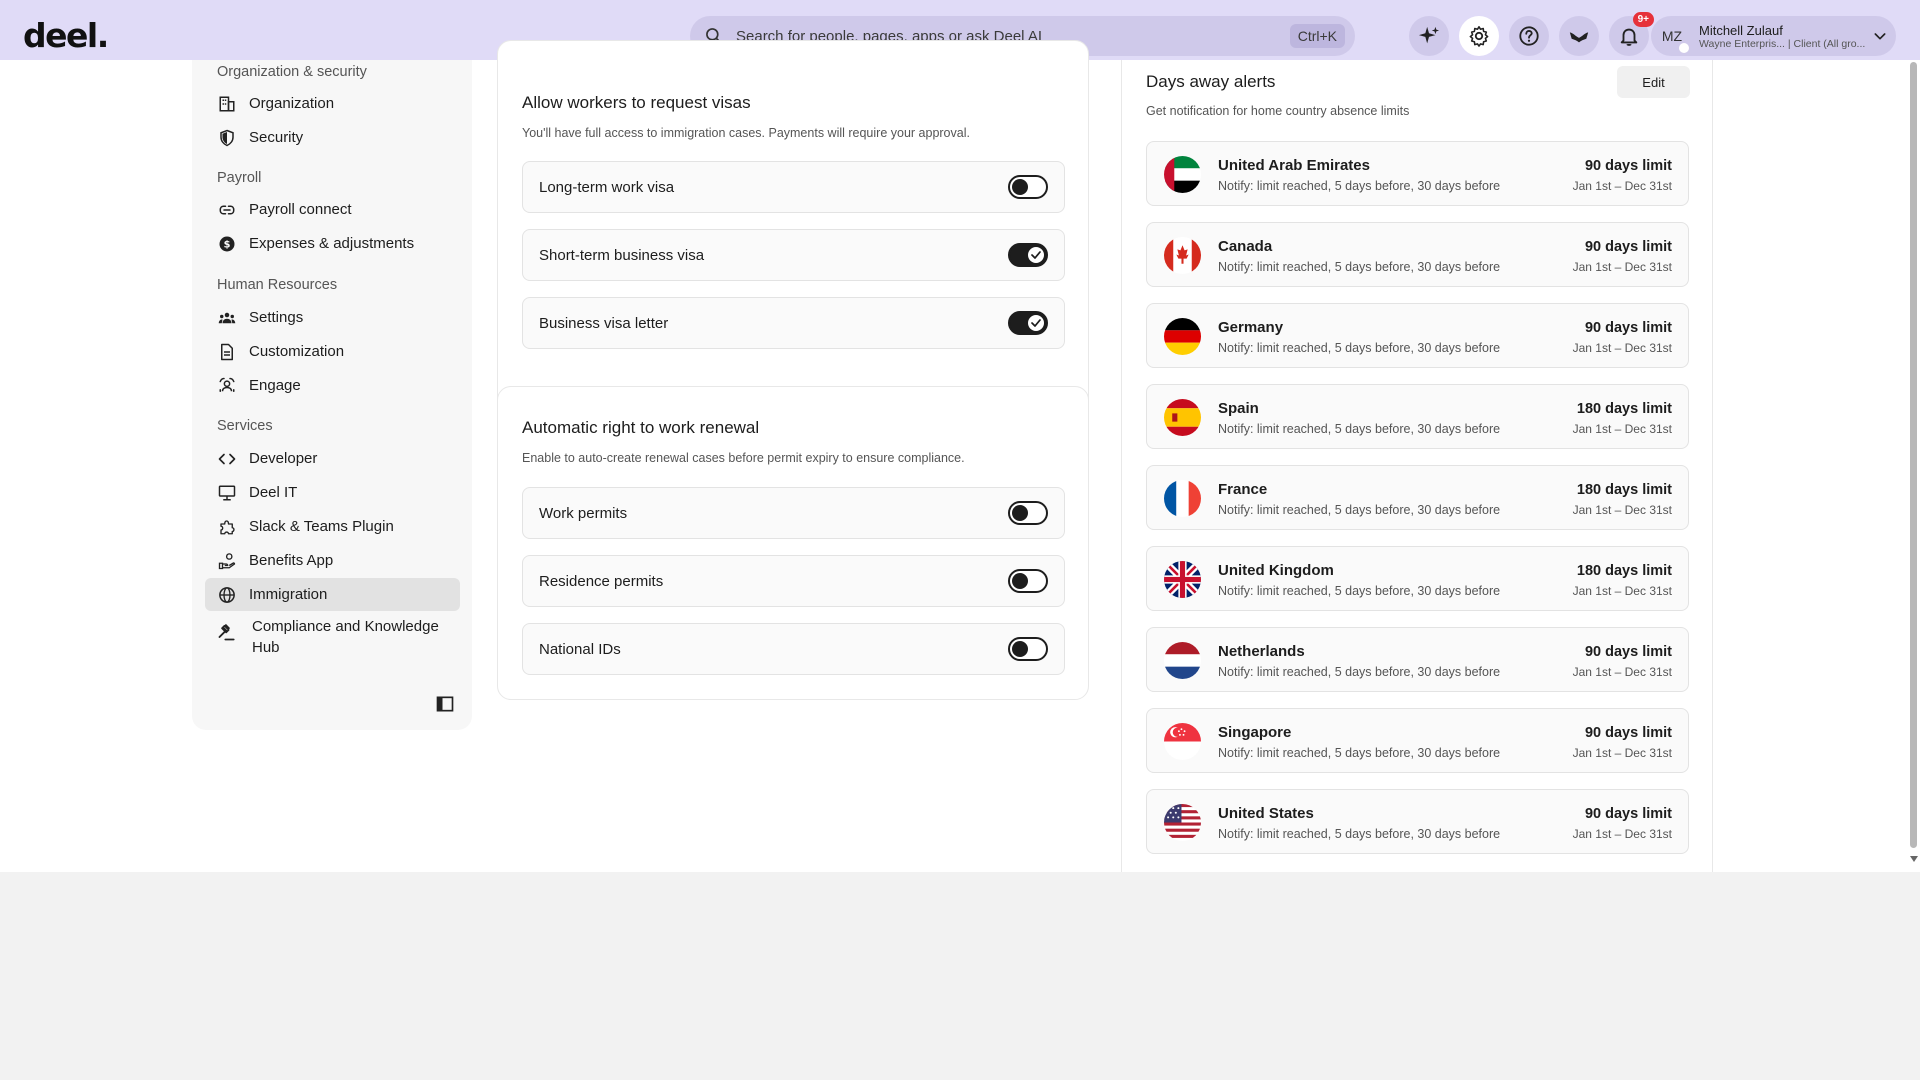 Image resolution: width=1920 pixels, height=1080 pixels. What do you see at coordinates (1182, 336) in the screenshot?
I see `germany-flag-icon` at bounding box center [1182, 336].